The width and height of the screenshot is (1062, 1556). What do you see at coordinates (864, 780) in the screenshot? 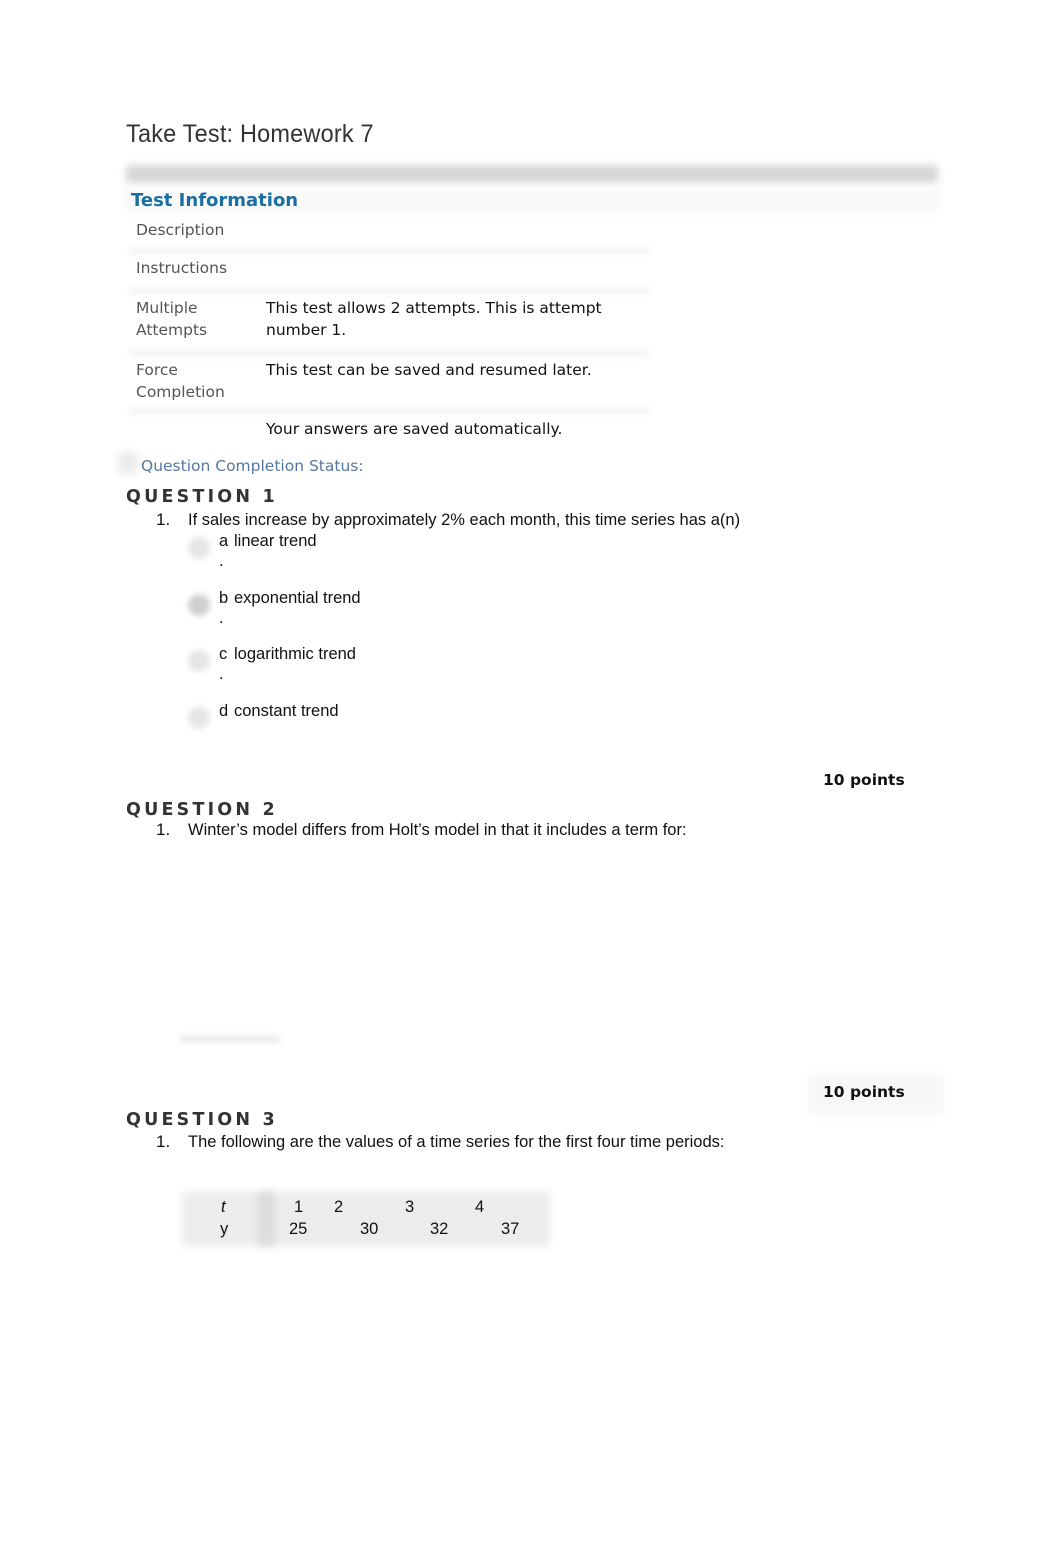
I see `question-1-points: 10 points` at bounding box center [864, 780].